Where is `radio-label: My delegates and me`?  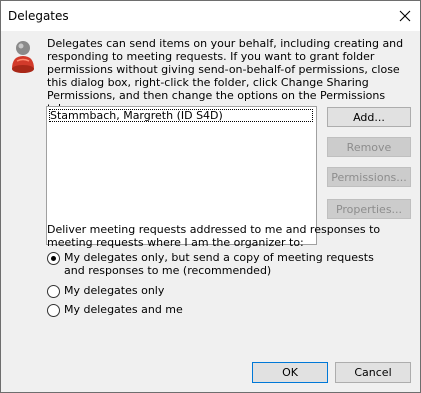 radio-label: My delegates and me is located at coordinates (123, 309).